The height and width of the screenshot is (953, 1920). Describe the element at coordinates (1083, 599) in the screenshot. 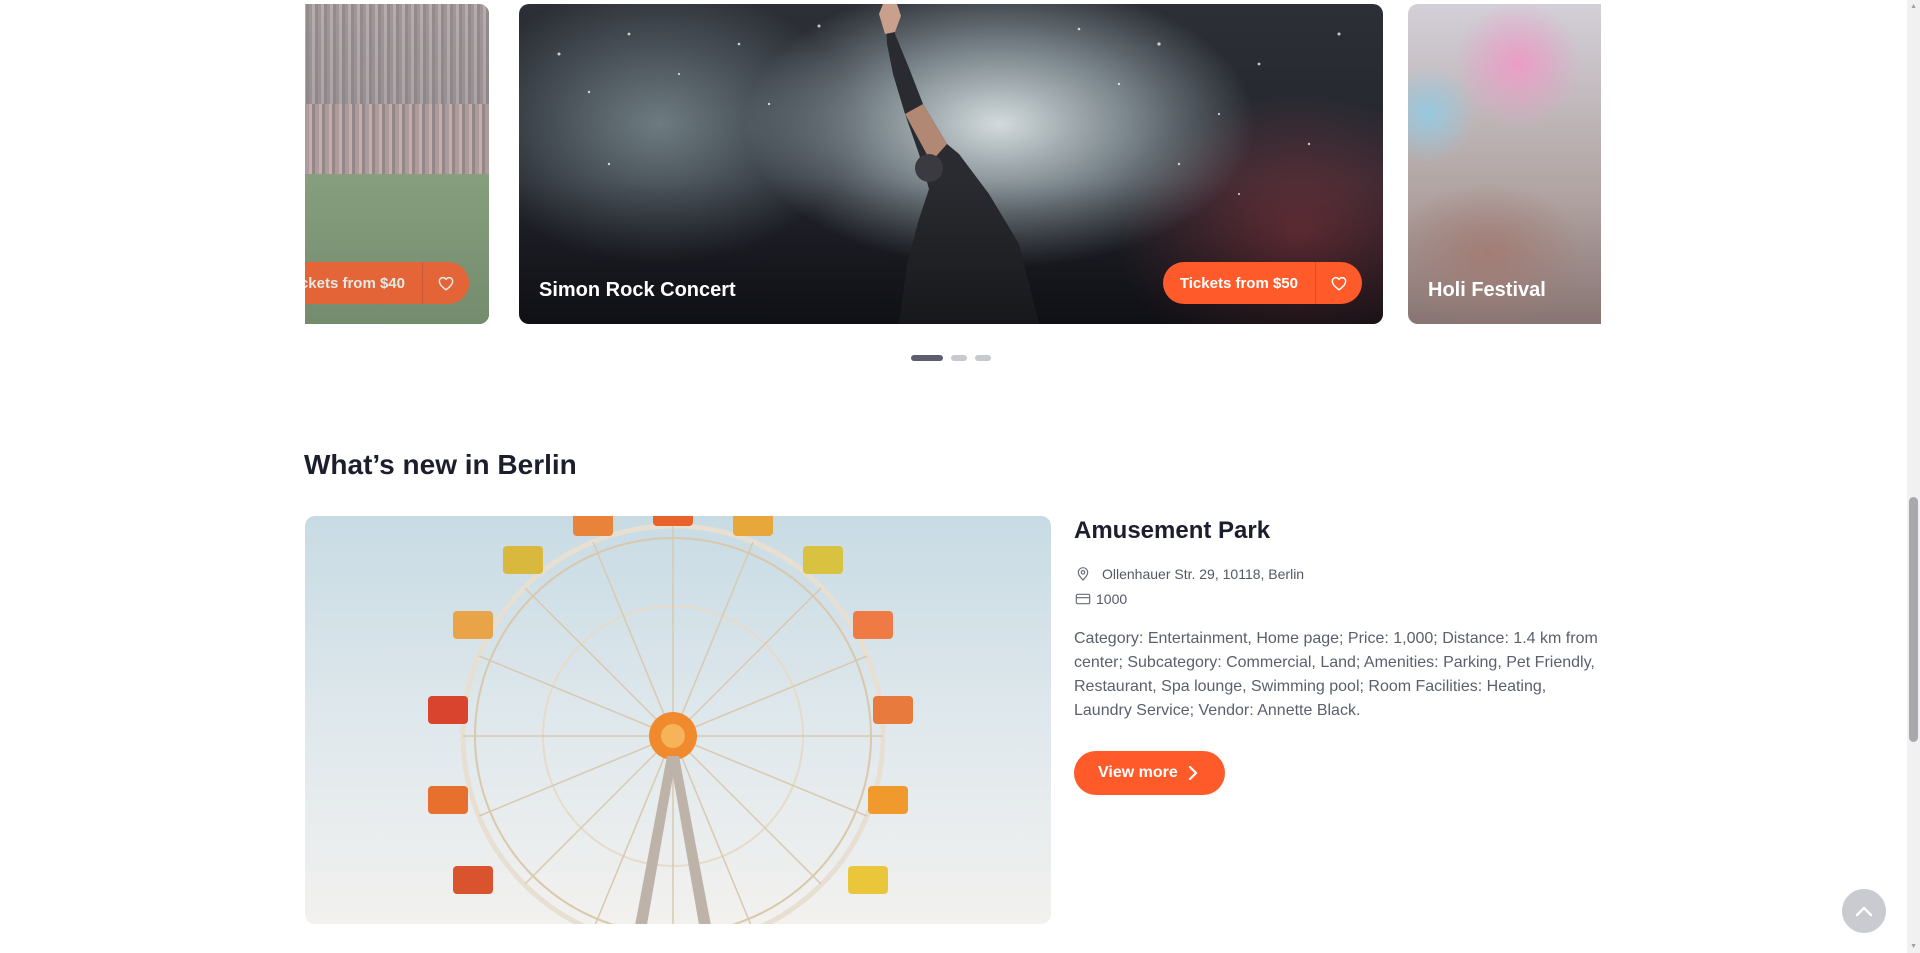

I see `ticket-icon` at that location.